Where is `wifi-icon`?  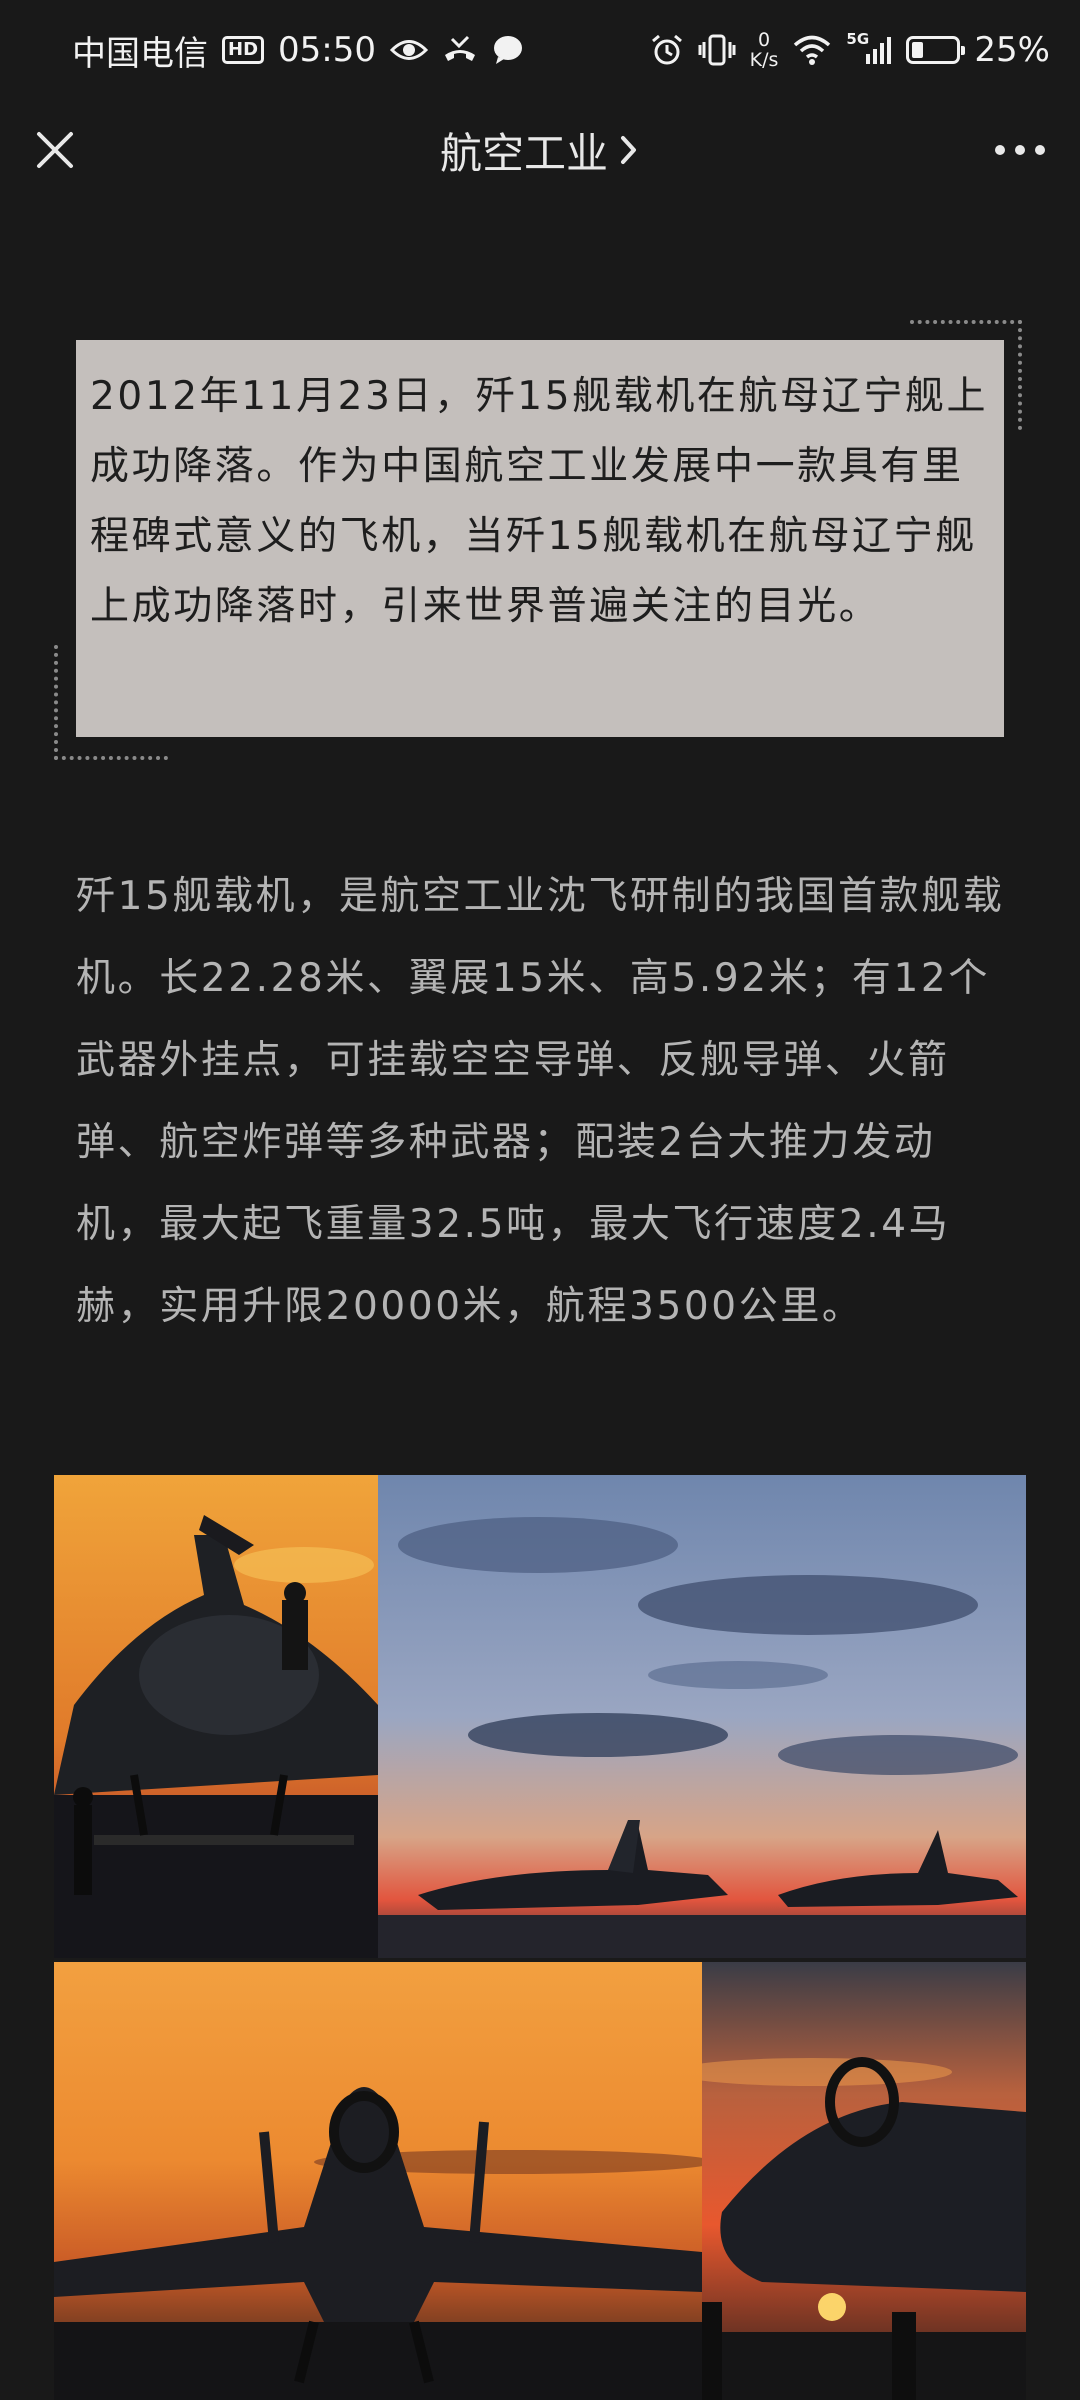
wifi-icon is located at coordinates (812, 50).